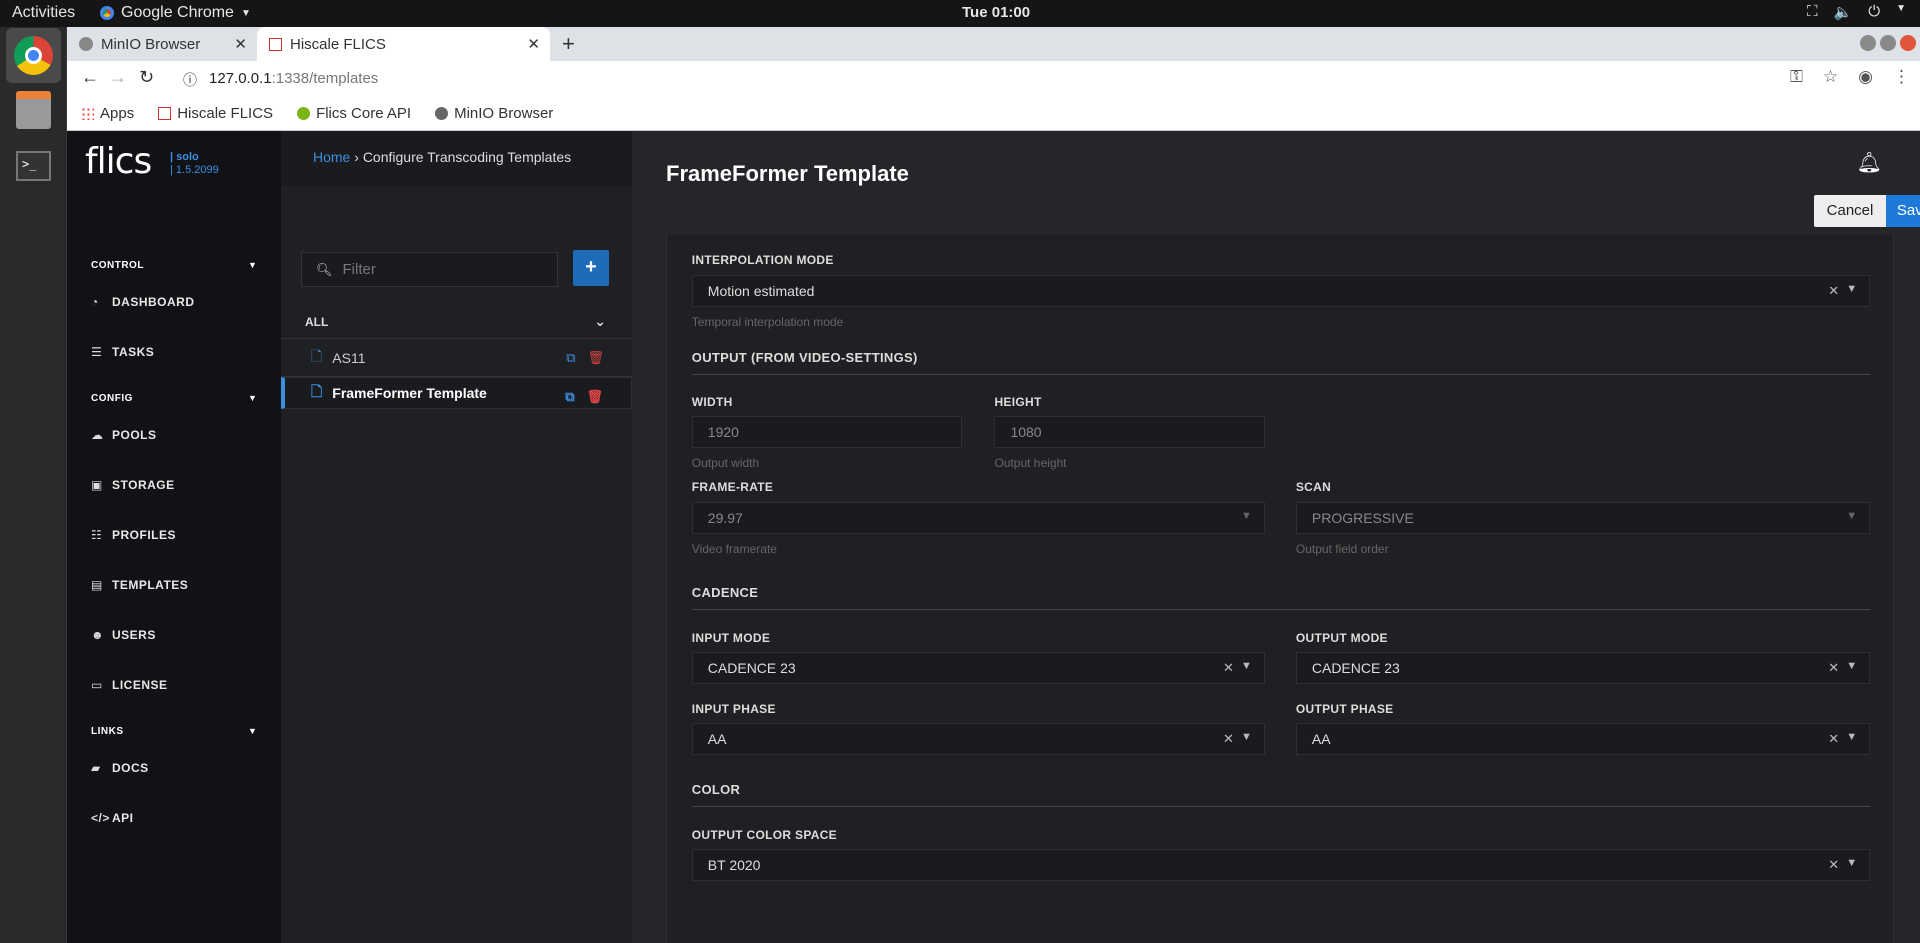 This screenshot has width=1920, height=943. What do you see at coordinates (118, 161) in the screenshot?
I see `logo: flics` at bounding box center [118, 161].